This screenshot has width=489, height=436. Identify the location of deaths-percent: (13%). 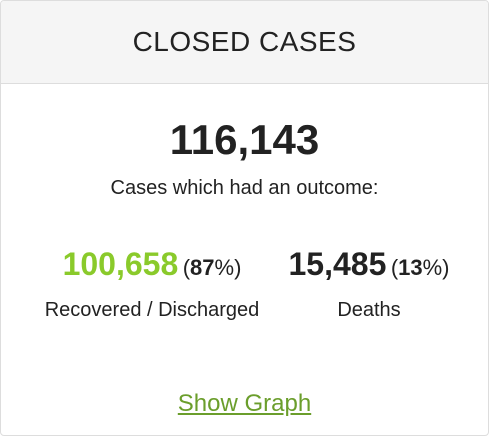
(420, 267).